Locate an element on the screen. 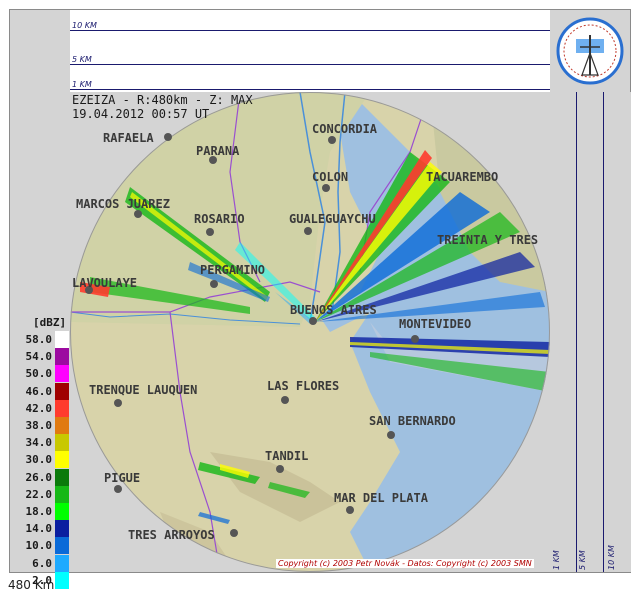 This screenshot has height=597, width=640. legend-row: 50.0 is located at coordinates (45, 374).